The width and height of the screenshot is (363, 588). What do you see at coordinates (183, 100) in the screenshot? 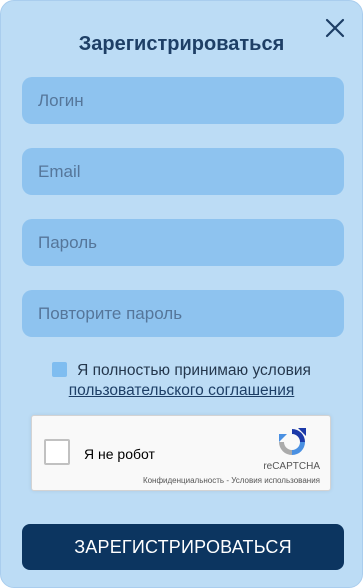
I see `login-field` at bounding box center [183, 100].